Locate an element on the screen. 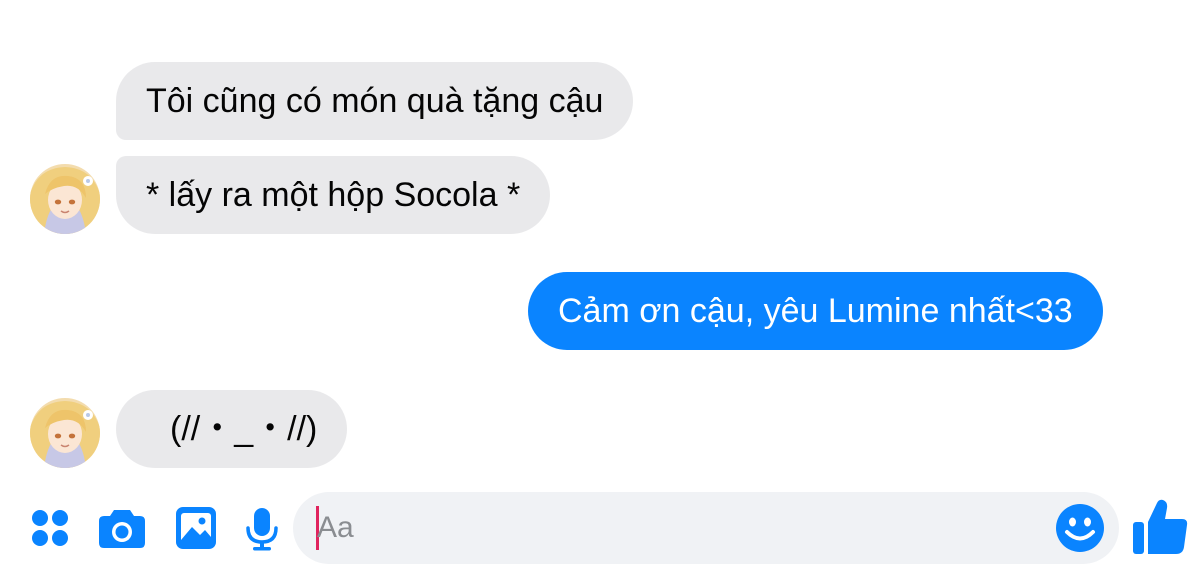 The height and width of the screenshot is (572, 1200). thumbs-up-icon is located at coordinates (1160, 527).